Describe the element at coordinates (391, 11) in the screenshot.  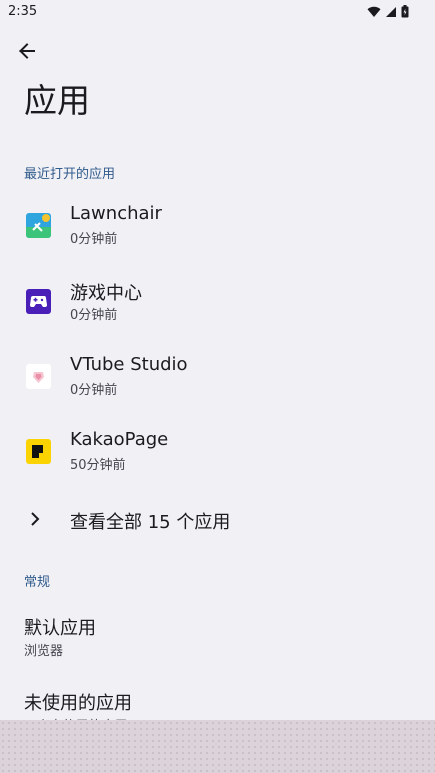
I see `cell-signal-icon` at that location.